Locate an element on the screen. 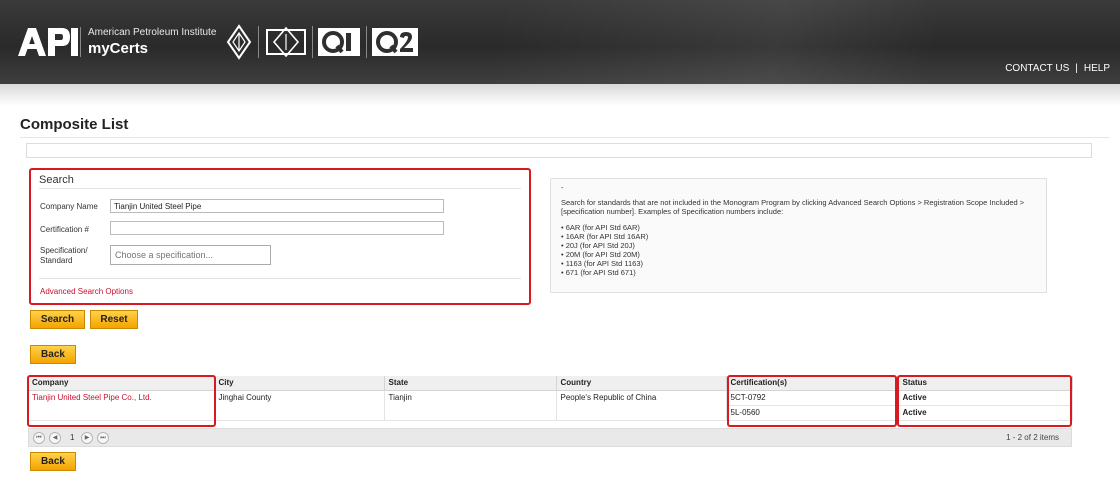 Image resolution: width=1120 pixels, height=480 pixels. search-legend: Search is located at coordinates (56, 180).